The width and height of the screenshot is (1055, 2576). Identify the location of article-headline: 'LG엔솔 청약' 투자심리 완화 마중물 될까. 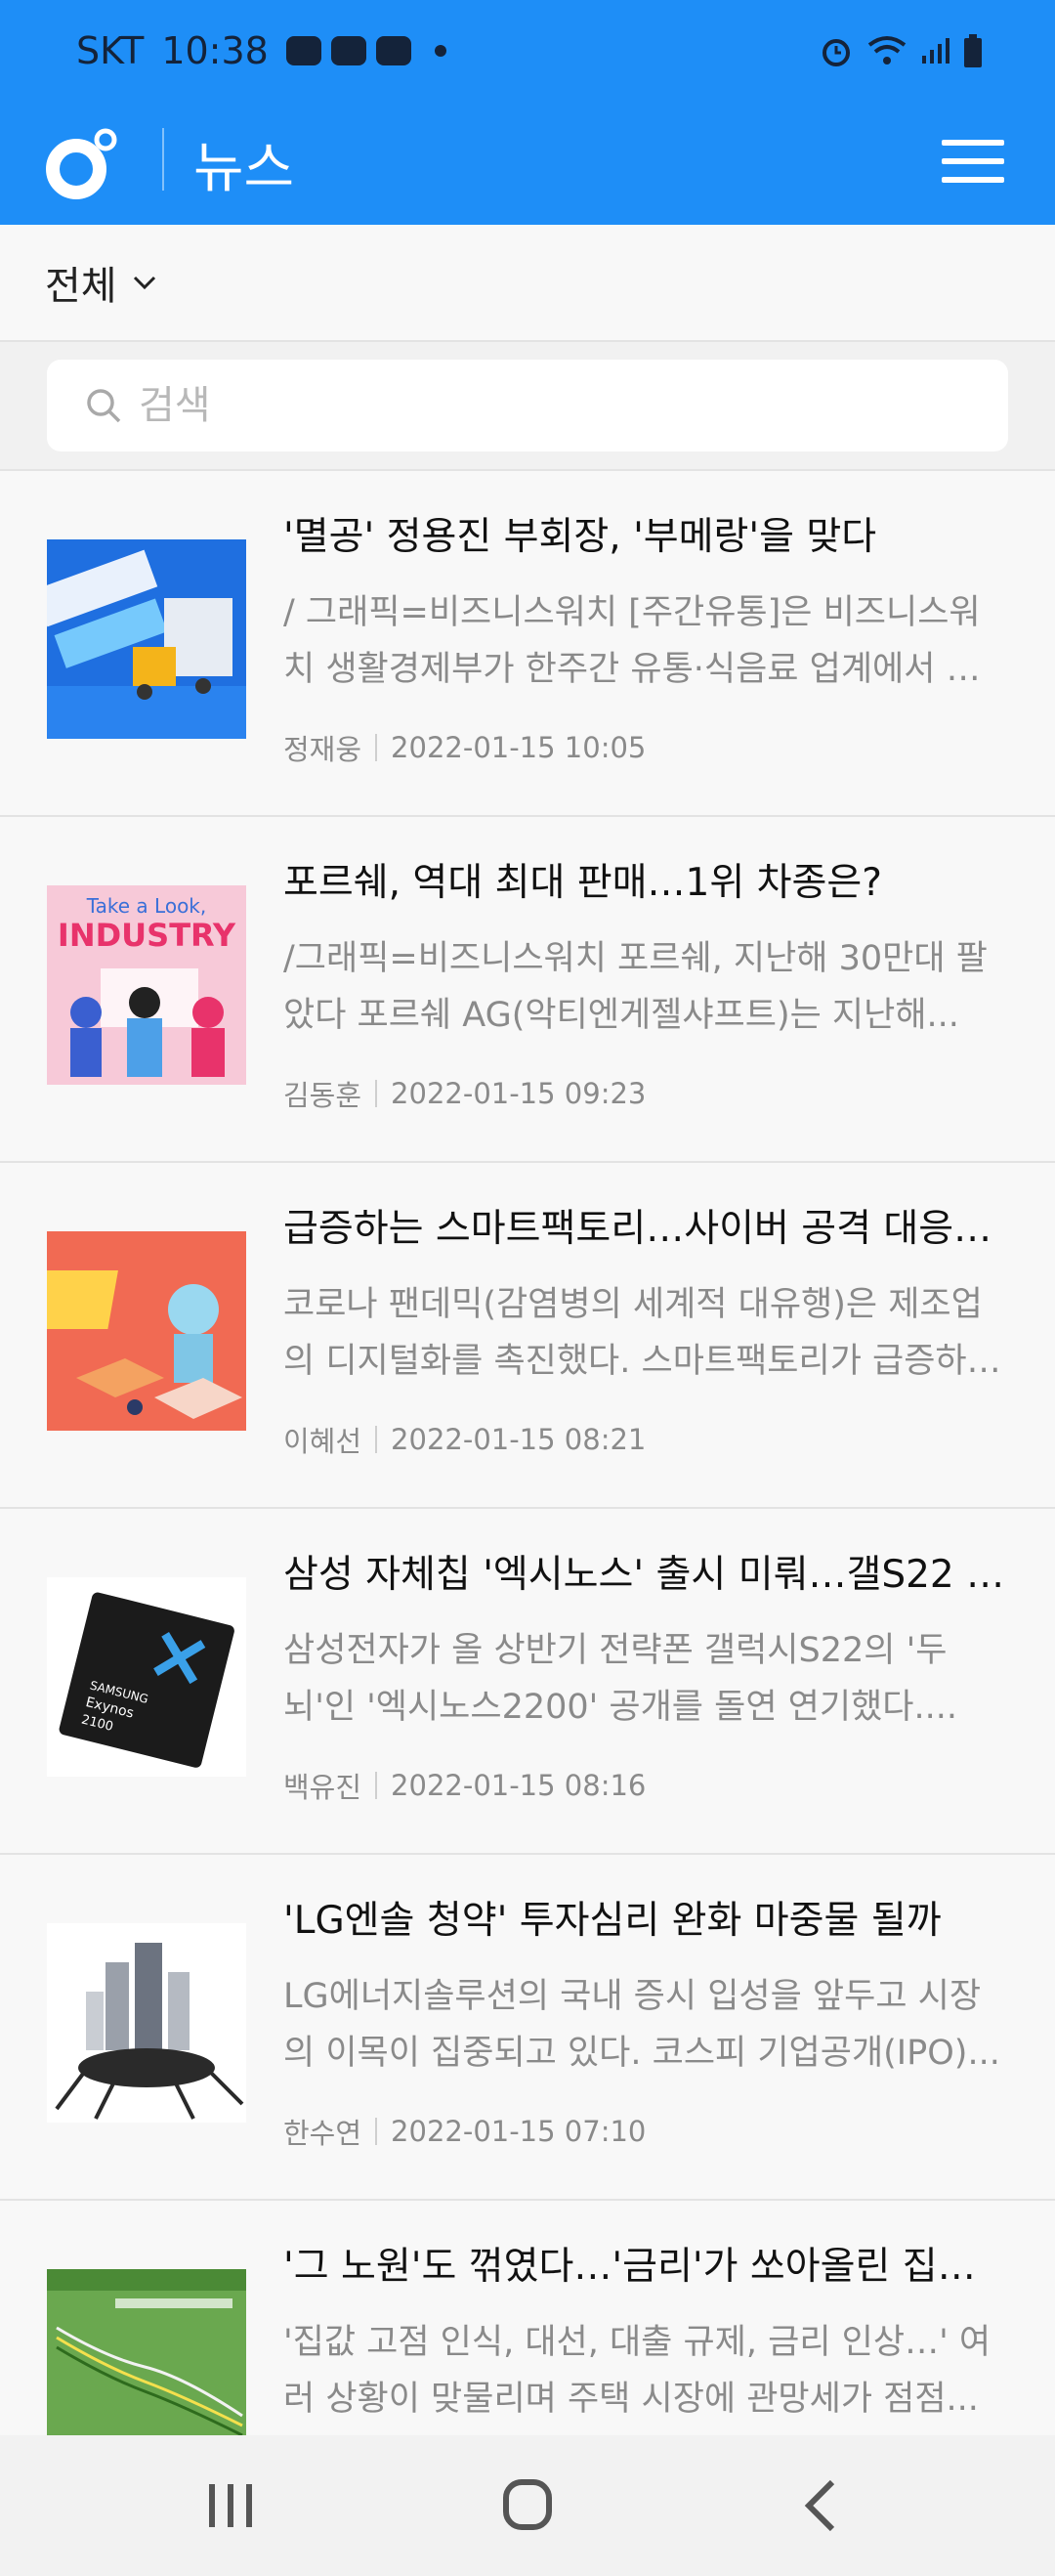
(644, 1918).